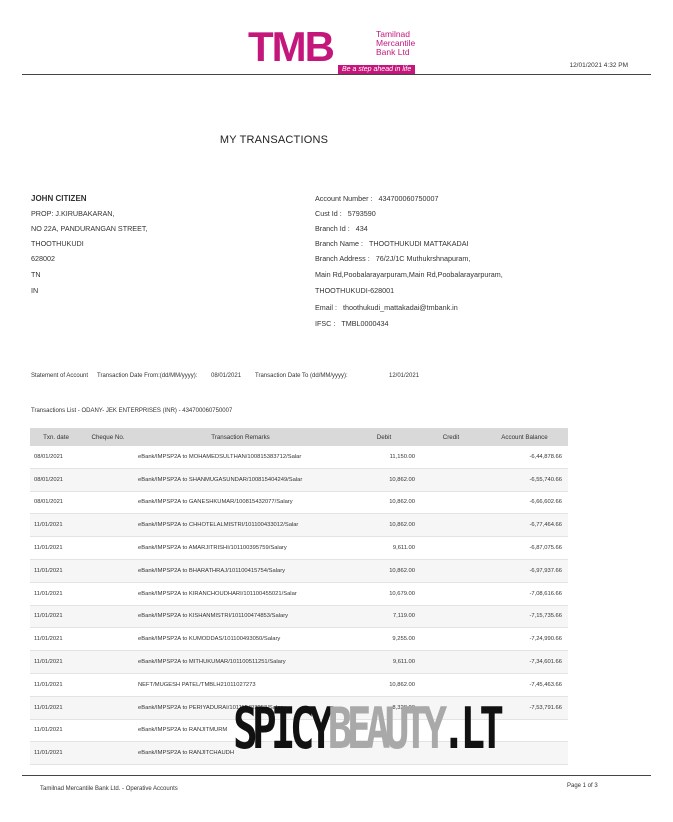 The height and width of the screenshot is (822, 673). What do you see at coordinates (524, 437) in the screenshot?
I see `col-header-balance: Account Balance` at bounding box center [524, 437].